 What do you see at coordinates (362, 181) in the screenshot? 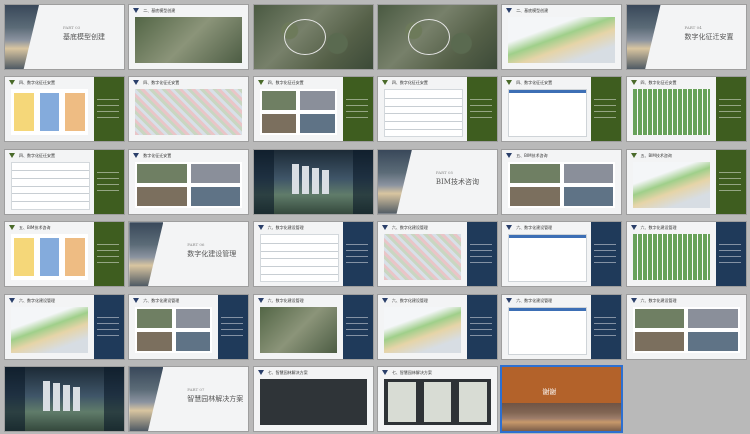
I see `side-panel` at bounding box center [362, 181].